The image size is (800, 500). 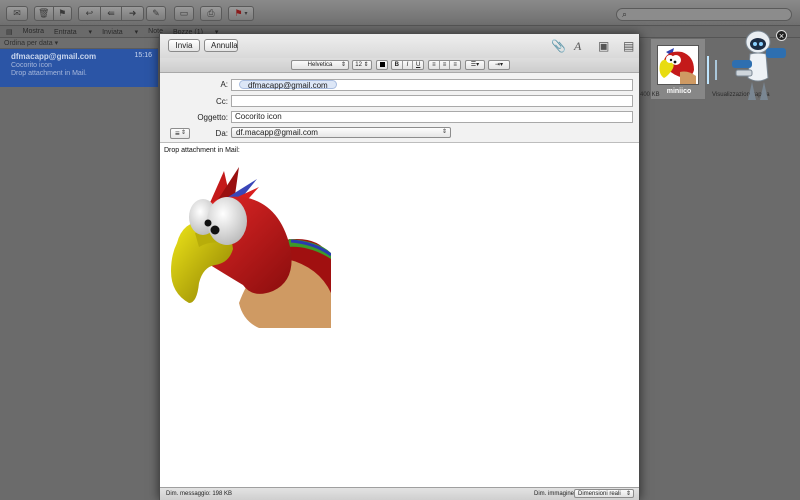 I want to click on reply-icon: ↩, so click(x=90, y=13).